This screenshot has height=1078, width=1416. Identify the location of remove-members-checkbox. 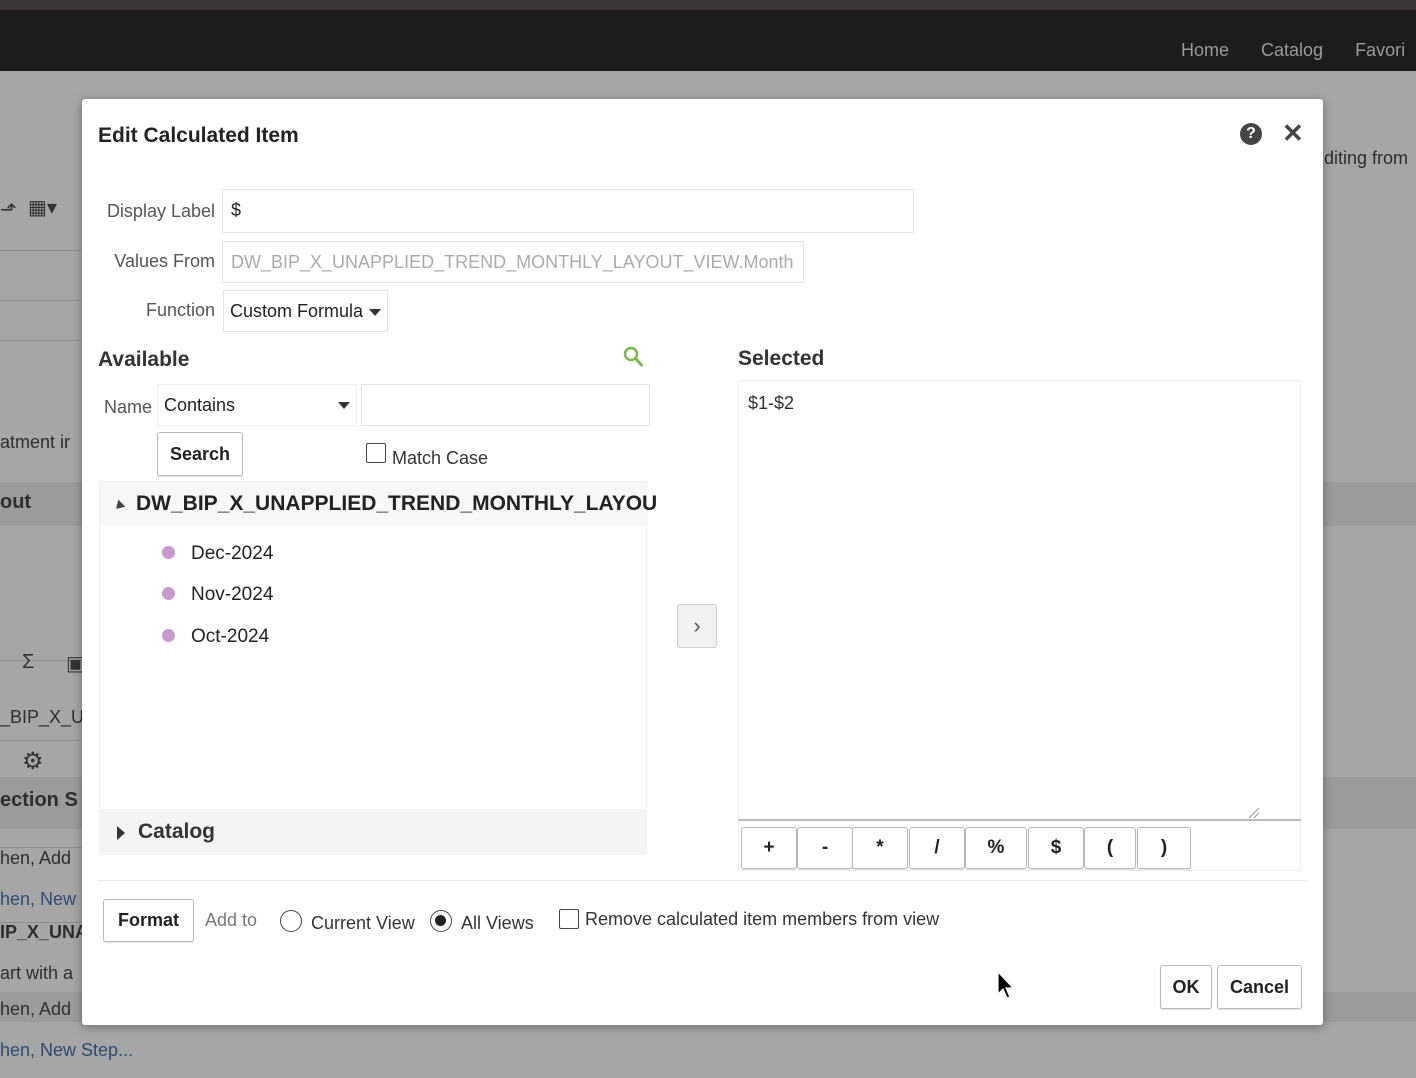
(569, 919).